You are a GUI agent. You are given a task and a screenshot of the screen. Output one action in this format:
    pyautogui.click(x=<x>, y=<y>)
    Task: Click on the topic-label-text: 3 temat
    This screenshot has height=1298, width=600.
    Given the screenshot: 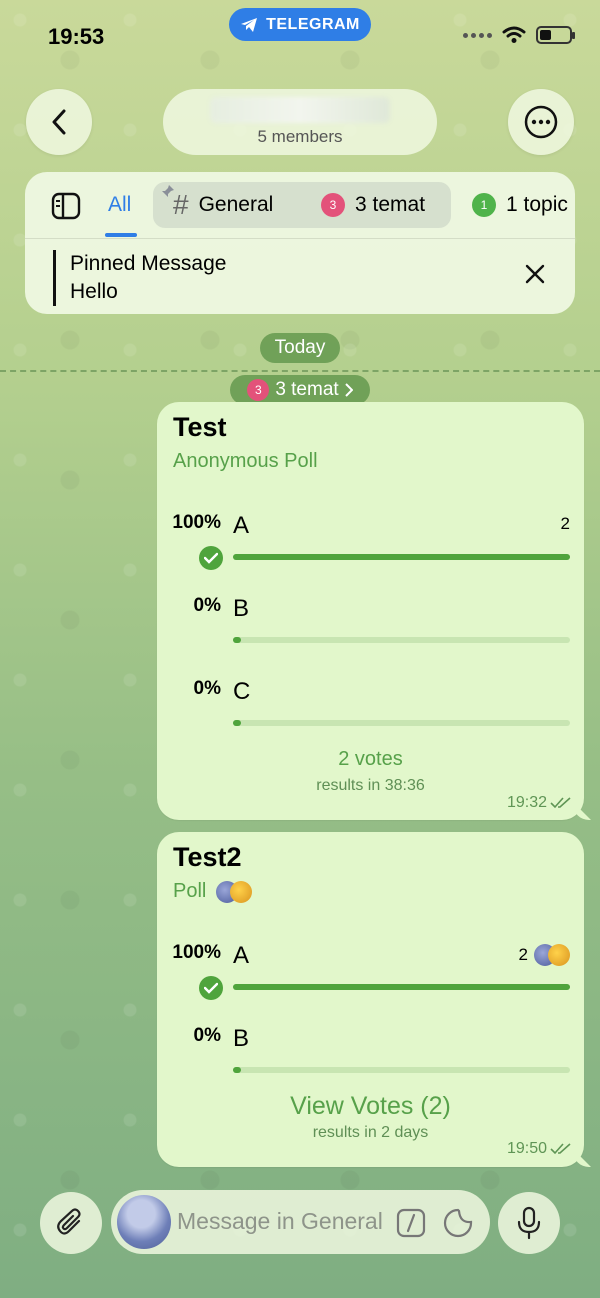 What is the action you would take?
    pyautogui.click(x=307, y=389)
    